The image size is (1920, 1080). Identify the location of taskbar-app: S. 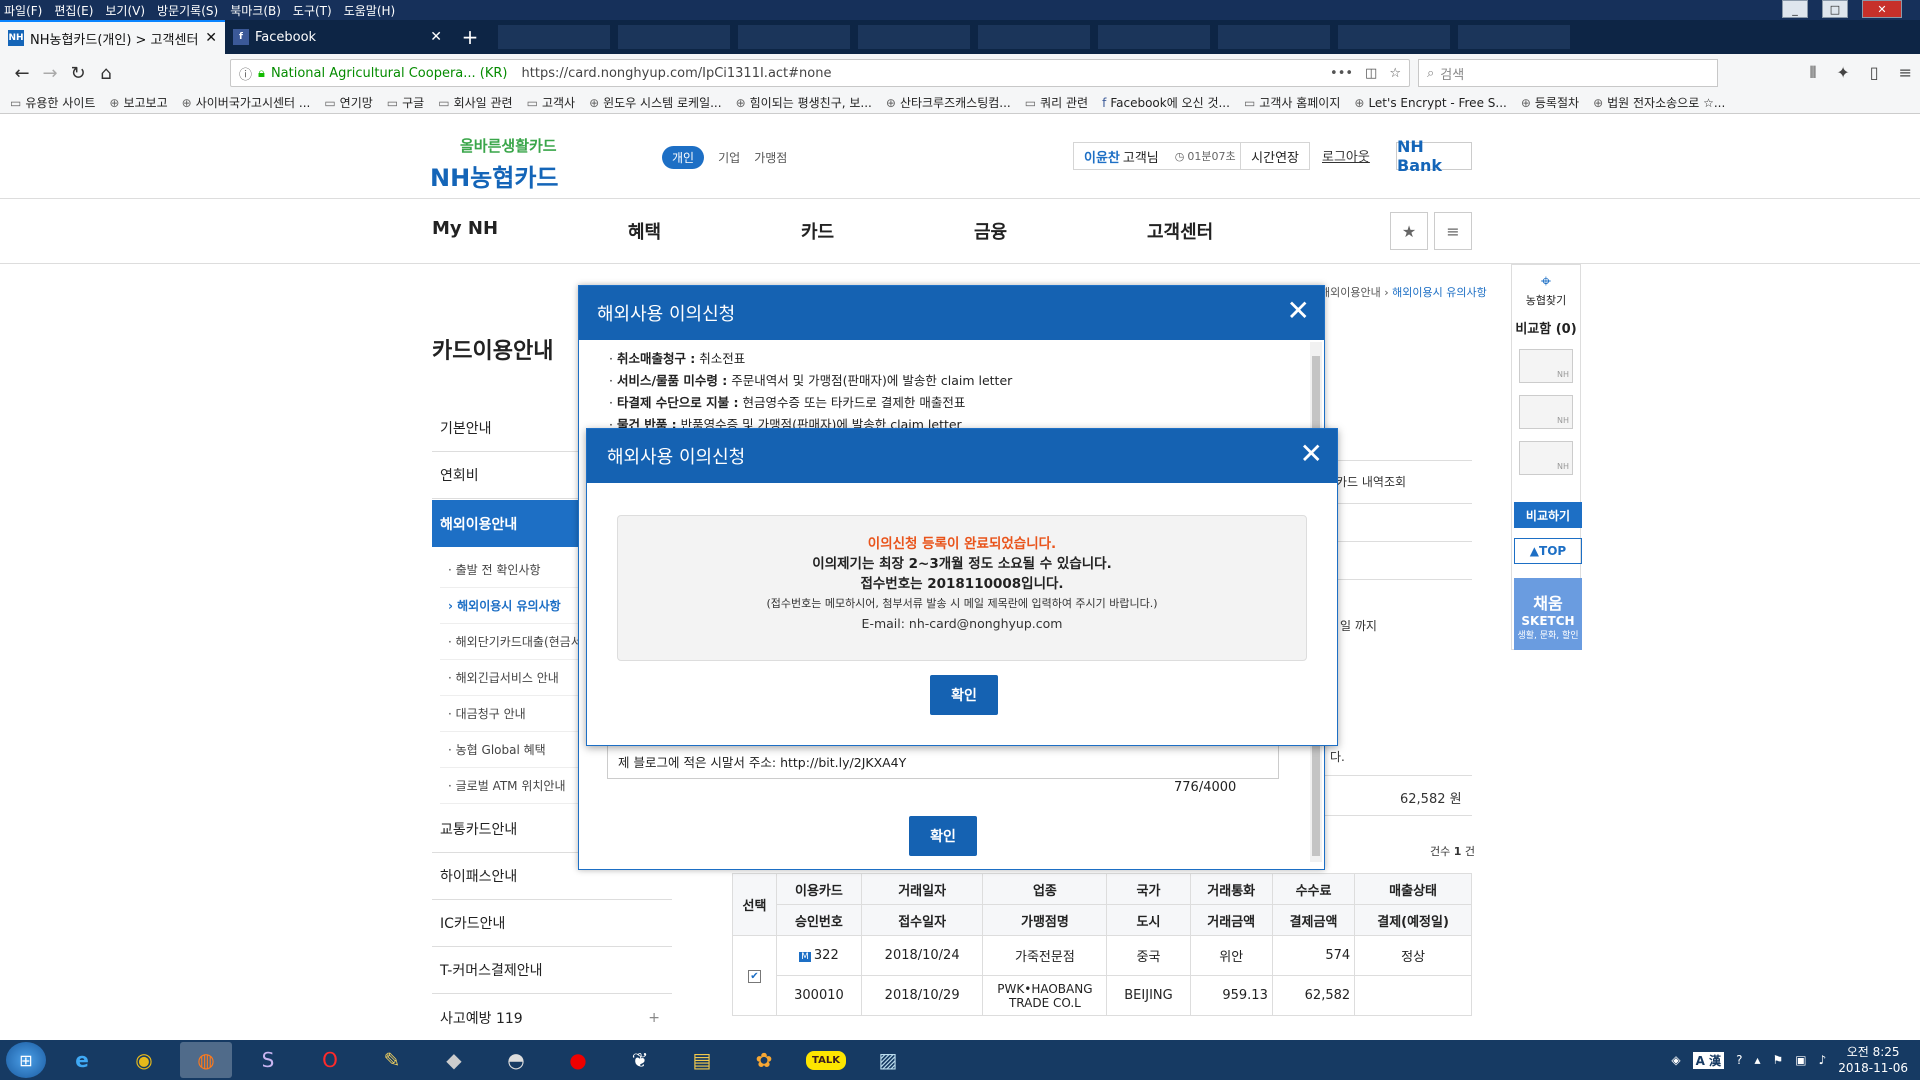
(268, 1060).